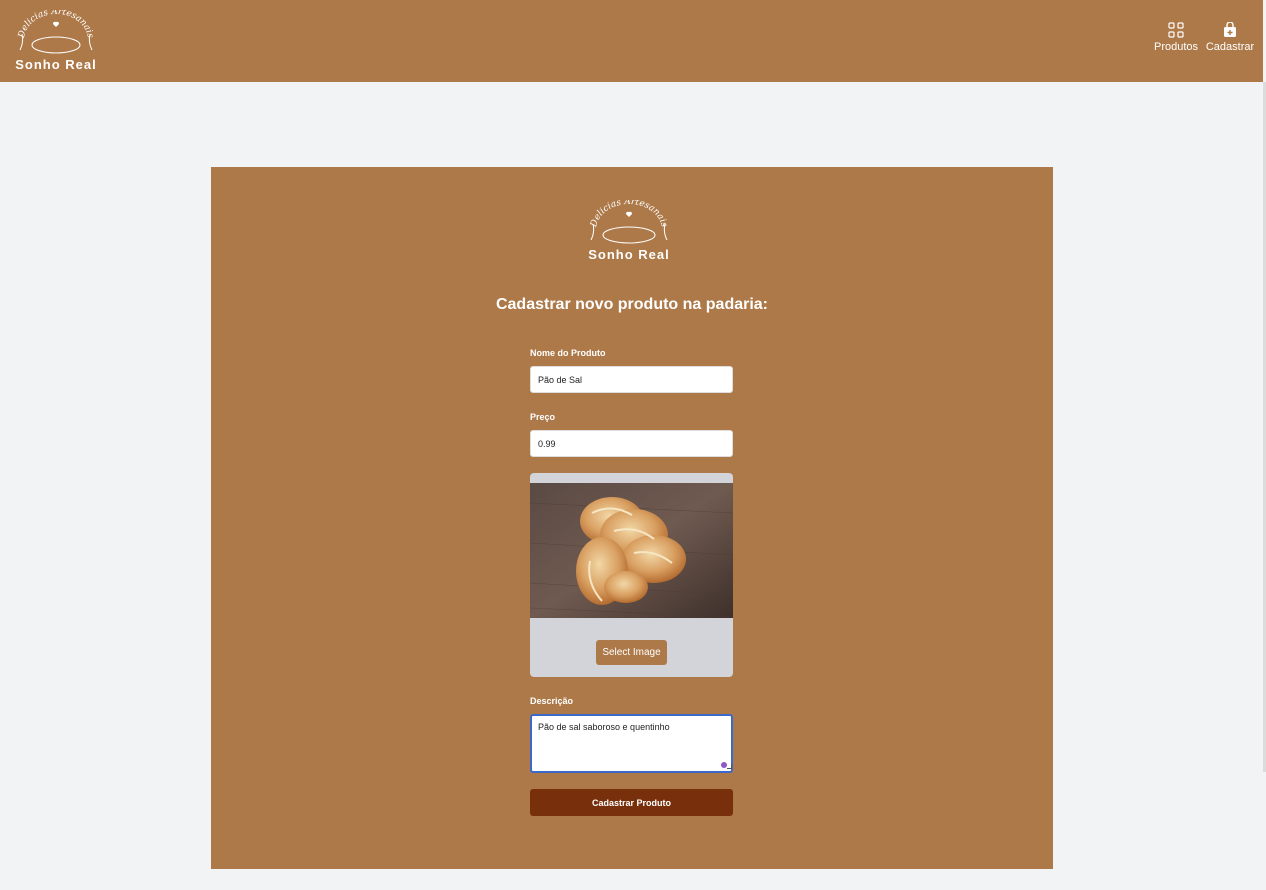 This screenshot has height=890, width=1266. What do you see at coordinates (1230, 30) in the screenshot?
I see `shopping-bag-plus-icon` at bounding box center [1230, 30].